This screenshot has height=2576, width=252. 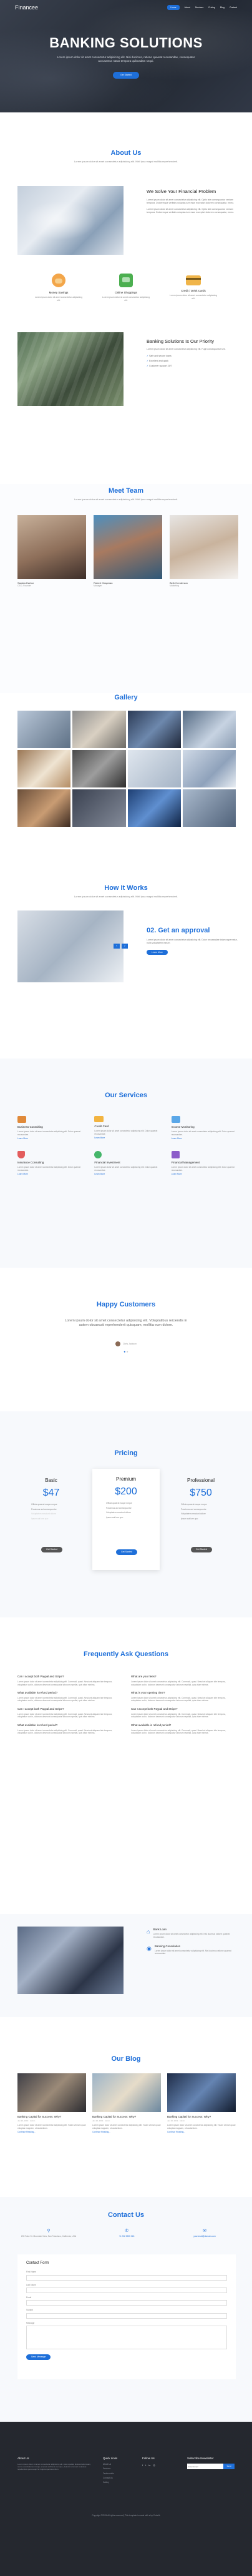 What do you see at coordinates (117, 947) in the screenshot?
I see `slider-prev-button: ‹` at bounding box center [117, 947].